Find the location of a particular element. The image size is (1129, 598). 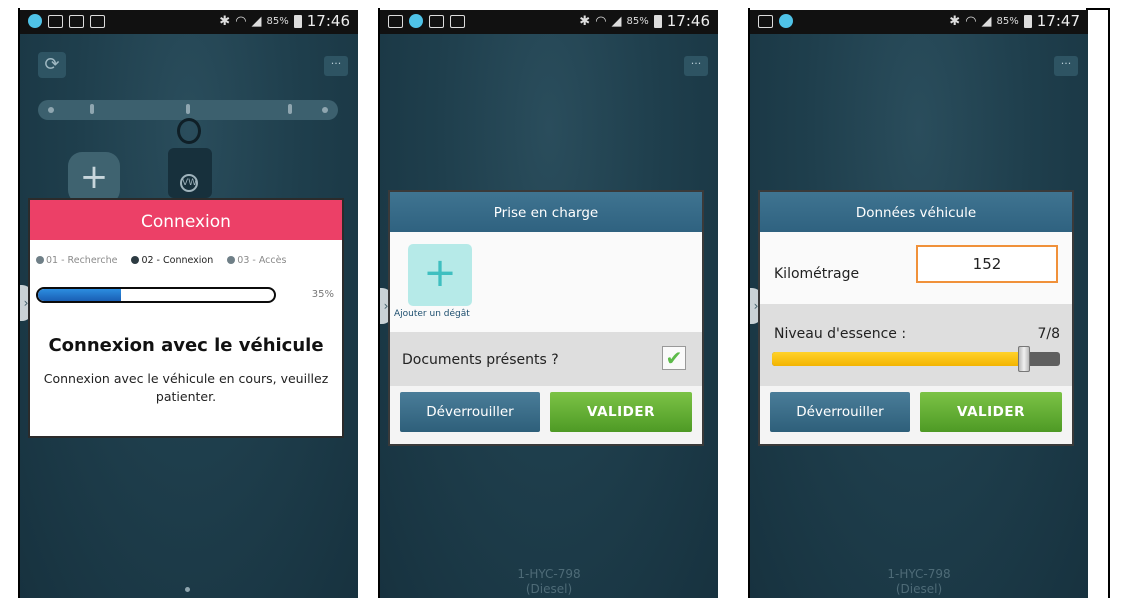

step-recherche: 01 - Recherche is located at coordinates (76, 260).